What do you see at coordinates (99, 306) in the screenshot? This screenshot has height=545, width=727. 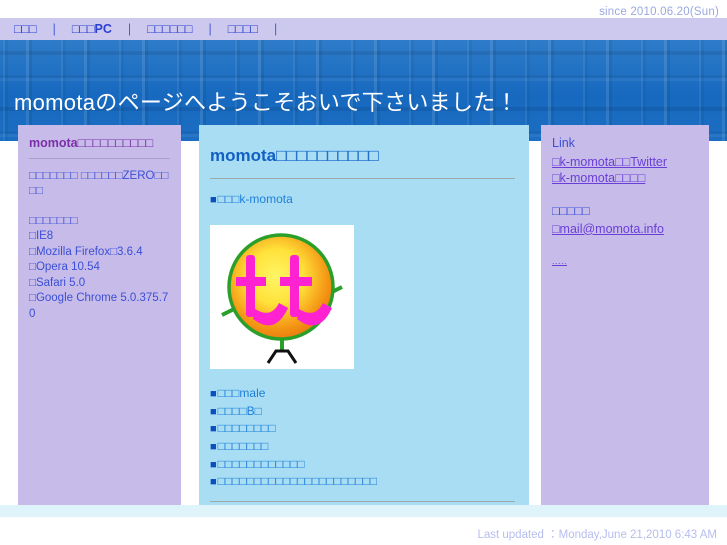 I see `browser-list-item: □Google Chrome 5.0.375.70` at bounding box center [99, 306].